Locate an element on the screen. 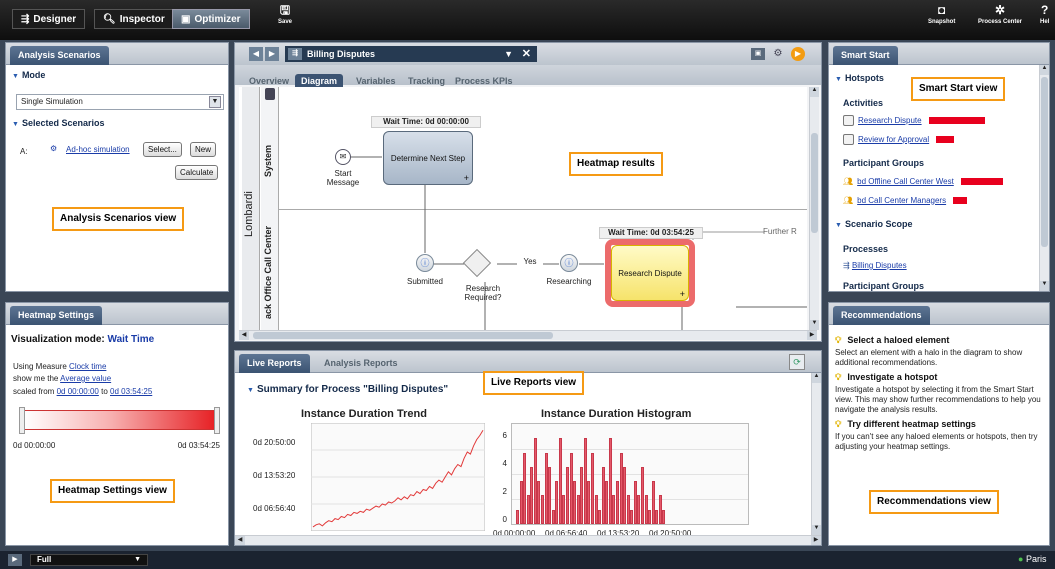 Image resolution: width=1055 pixels, height=569 pixels. forward-arrow-icon: ▶ is located at coordinates (272, 54).